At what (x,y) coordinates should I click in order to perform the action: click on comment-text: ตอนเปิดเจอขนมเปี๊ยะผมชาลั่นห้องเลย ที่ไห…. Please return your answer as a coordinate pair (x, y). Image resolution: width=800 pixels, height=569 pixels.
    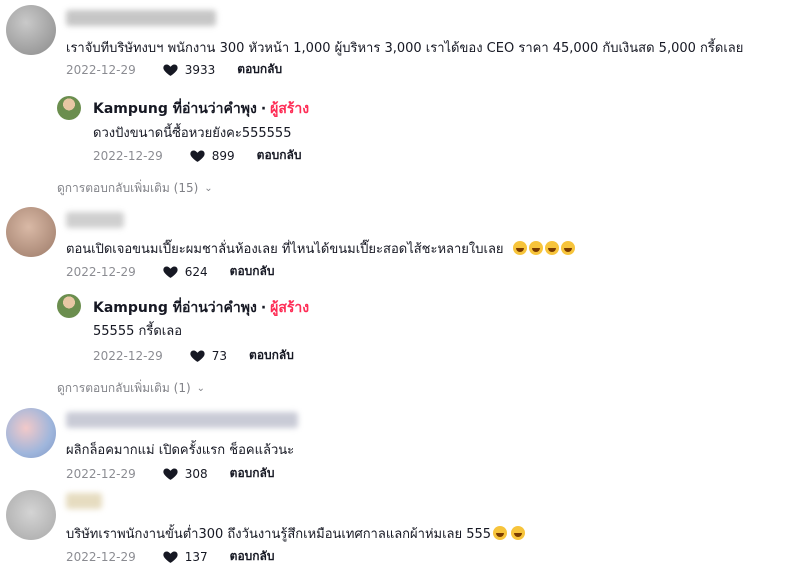
    Looking at the image, I should click on (320, 248).